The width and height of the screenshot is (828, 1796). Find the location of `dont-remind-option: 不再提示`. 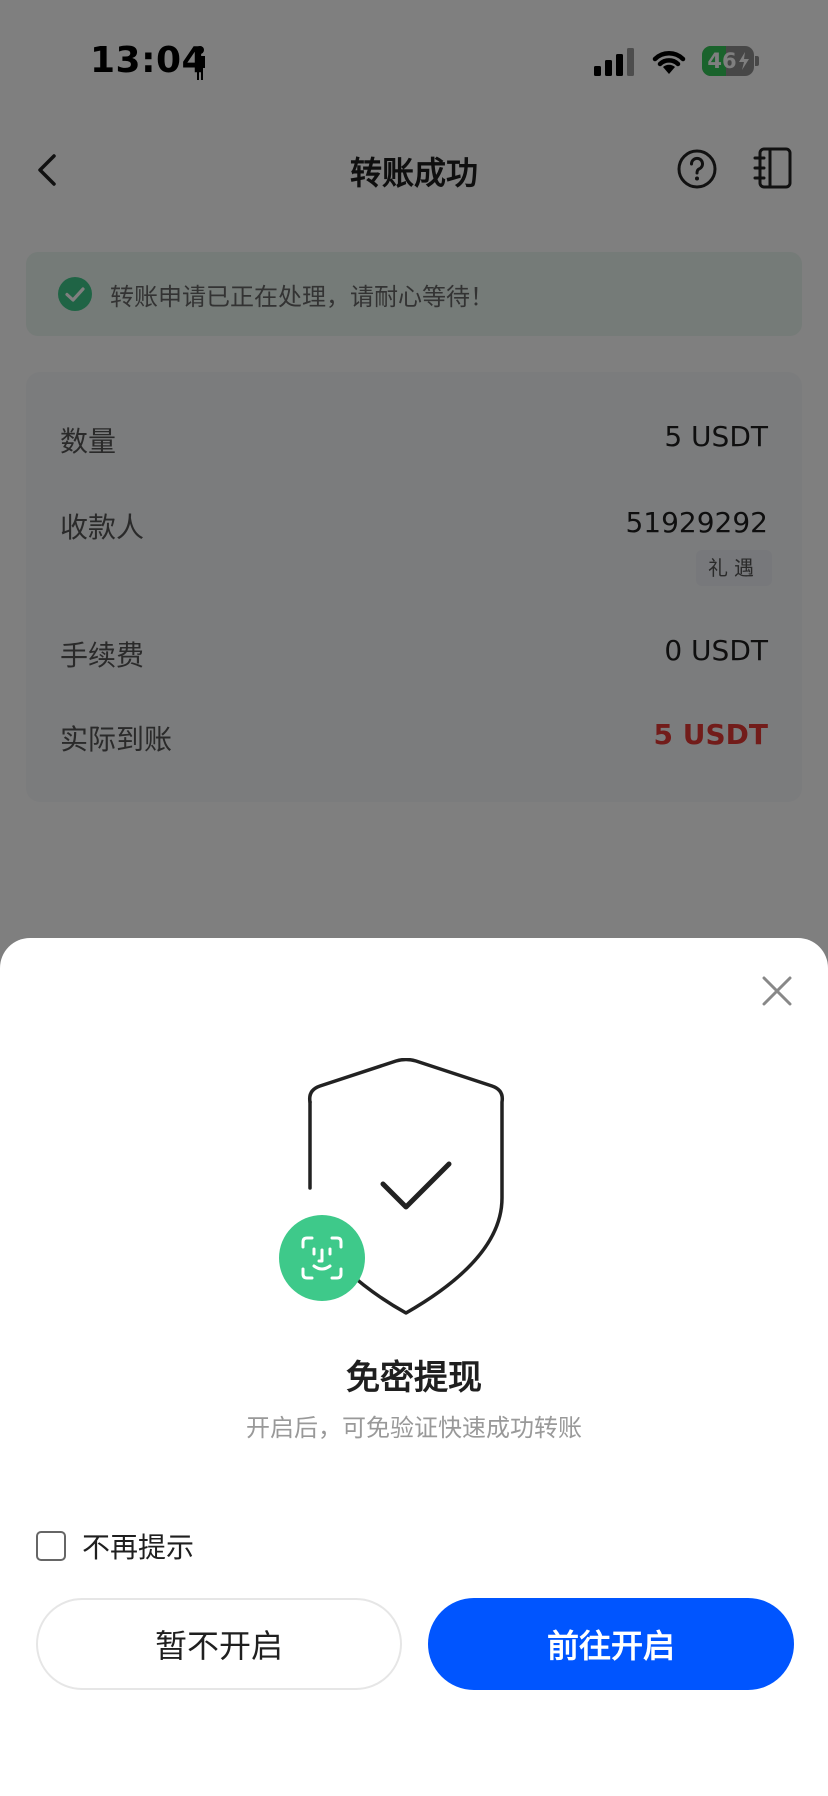

dont-remind-option: 不再提示 is located at coordinates (115, 1546).